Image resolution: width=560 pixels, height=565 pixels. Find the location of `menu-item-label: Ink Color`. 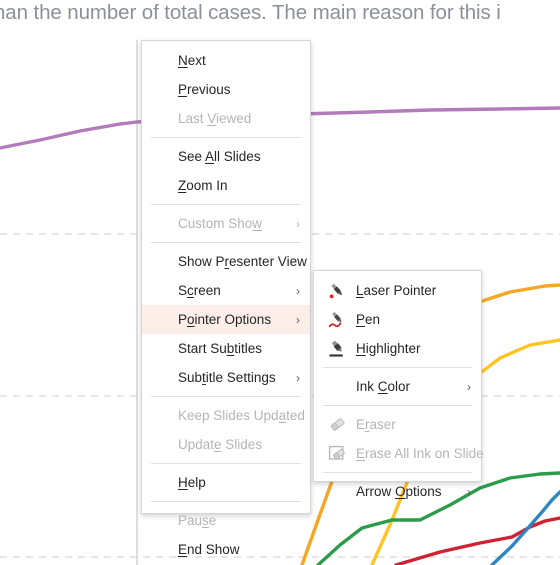

menu-item-label: Ink Color is located at coordinates (383, 386).